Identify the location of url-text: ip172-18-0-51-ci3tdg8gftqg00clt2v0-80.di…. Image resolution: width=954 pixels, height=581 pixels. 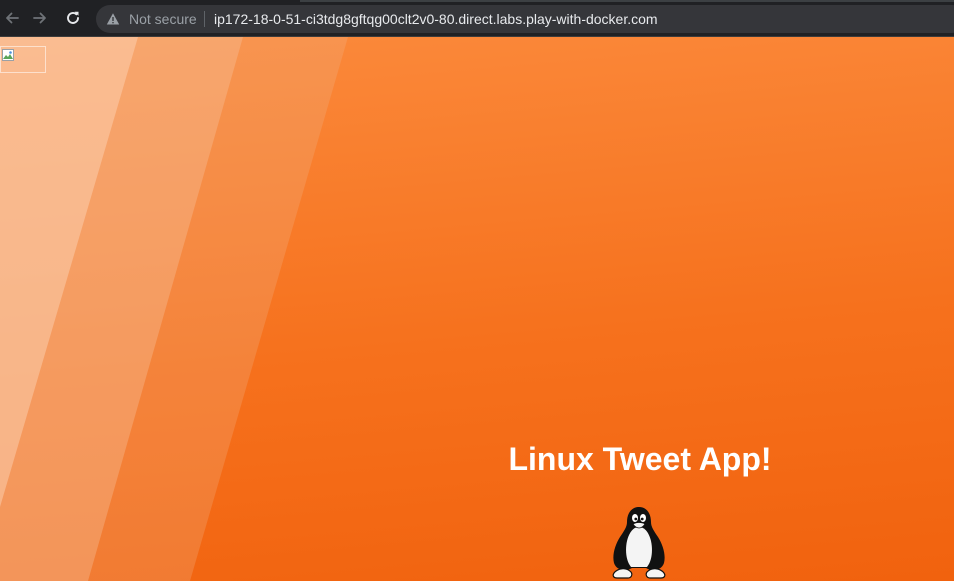
(436, 19).